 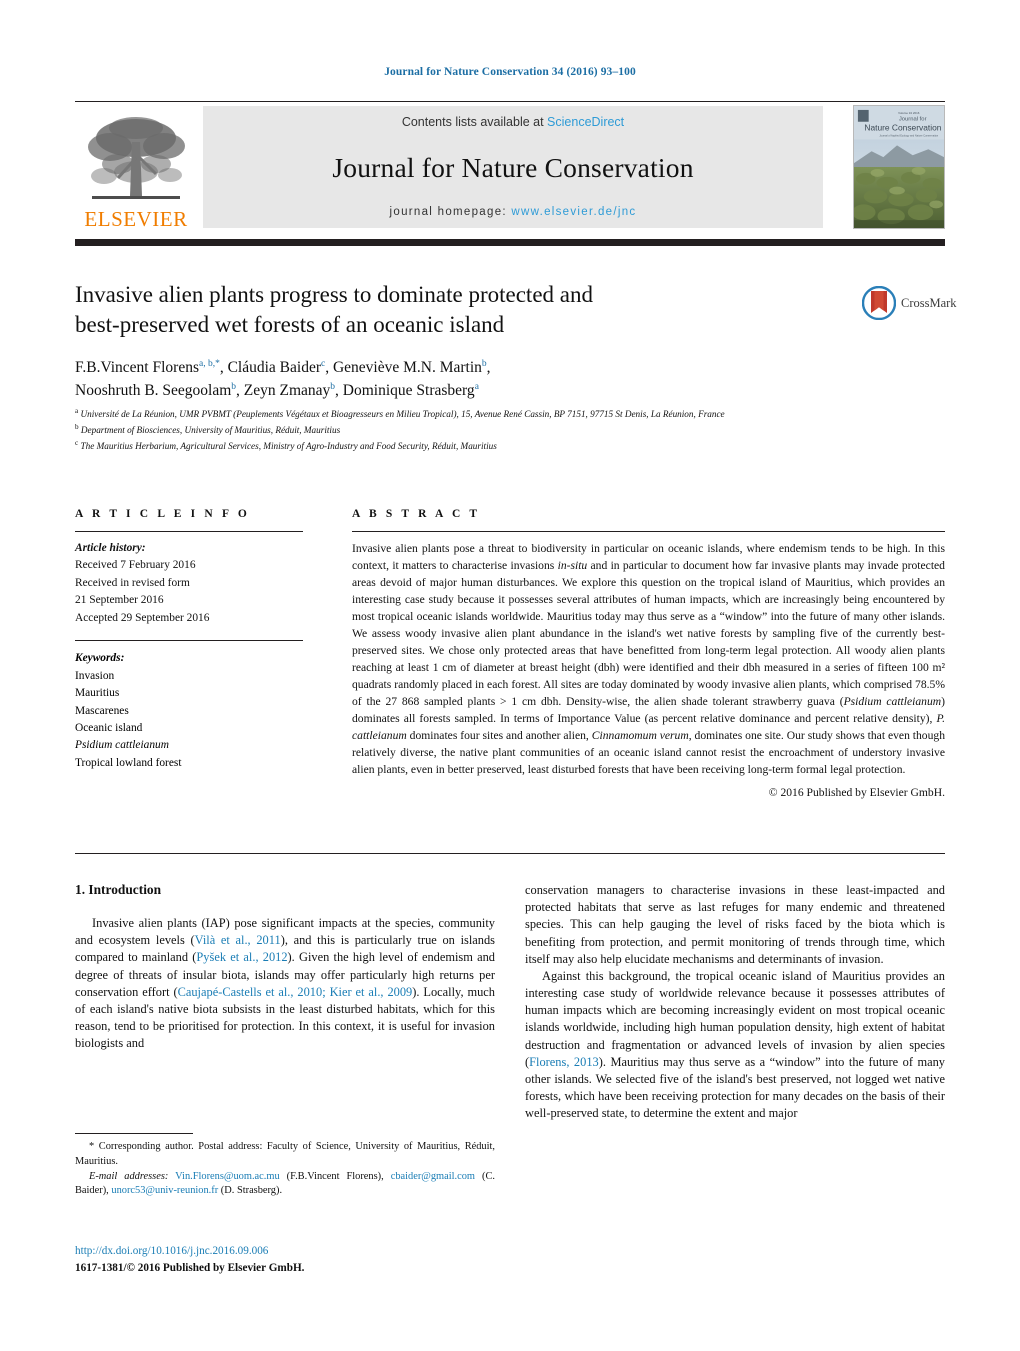 I want to click on author-strasberg: , Dominique Strasberg, so click(x=405, y=391).